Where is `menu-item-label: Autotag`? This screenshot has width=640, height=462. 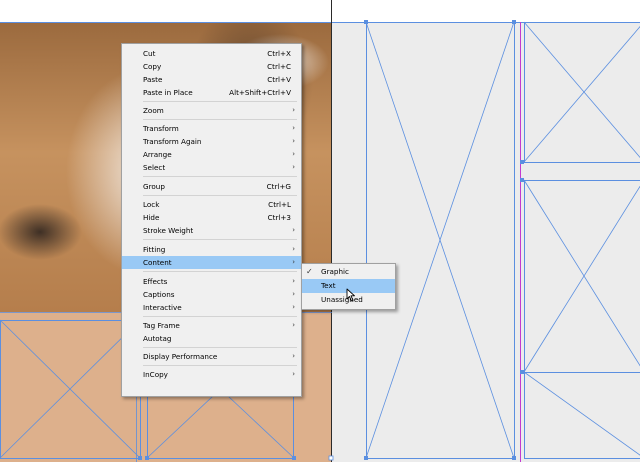
menu-item-label: Autotag is located at coordinates (157, 338).